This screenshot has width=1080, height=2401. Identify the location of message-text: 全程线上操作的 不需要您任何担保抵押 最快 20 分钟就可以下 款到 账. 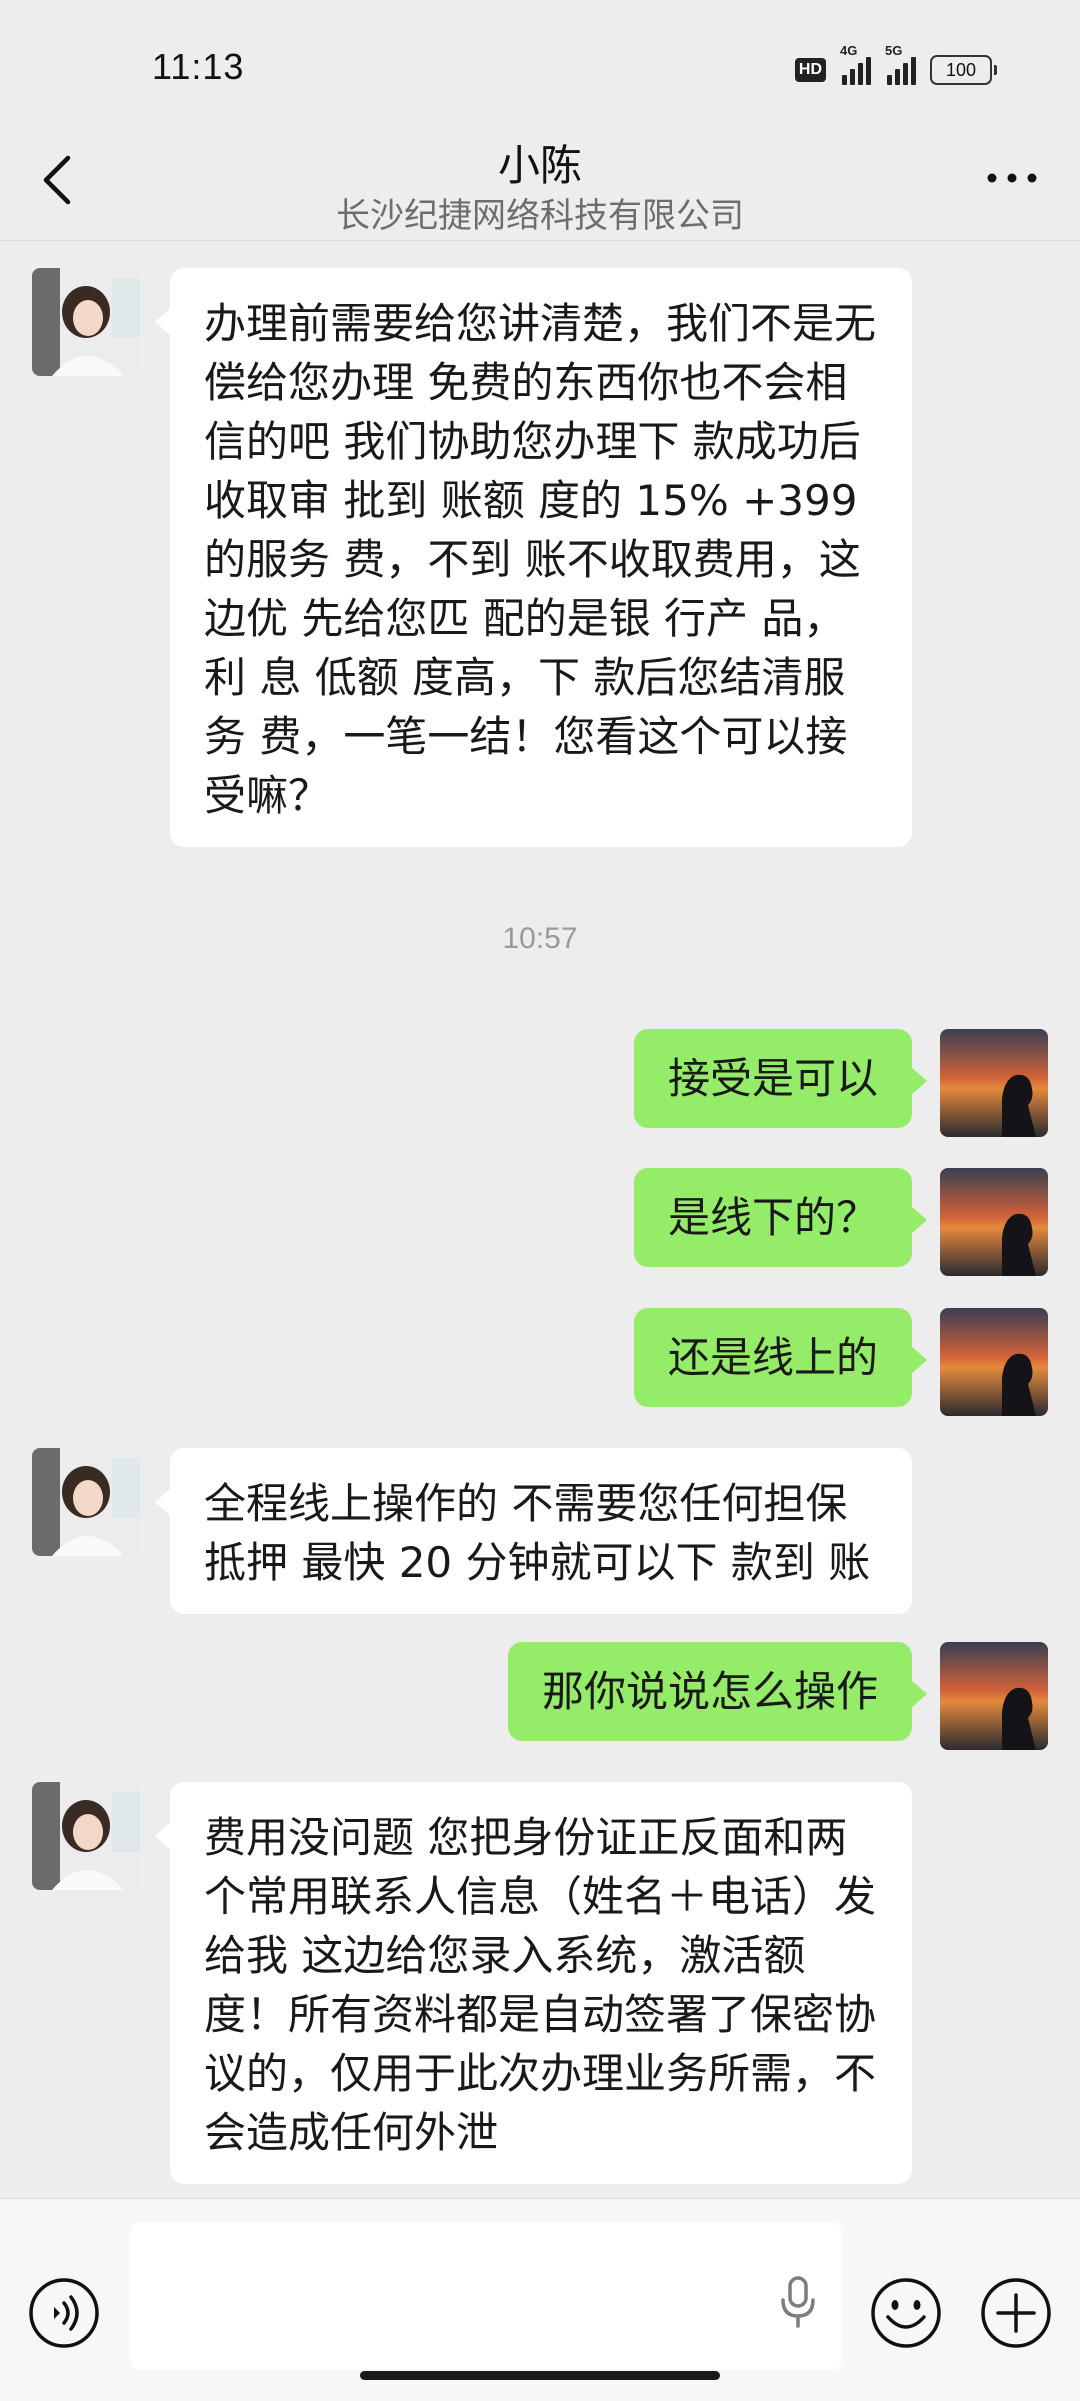
(537, 1533).